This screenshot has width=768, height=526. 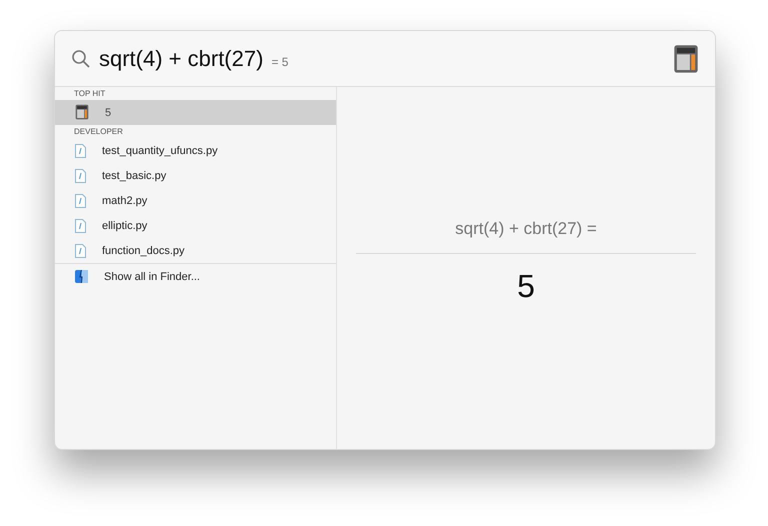 I want to click on section-header: DEVELOPER, so click(x=98, y=132).